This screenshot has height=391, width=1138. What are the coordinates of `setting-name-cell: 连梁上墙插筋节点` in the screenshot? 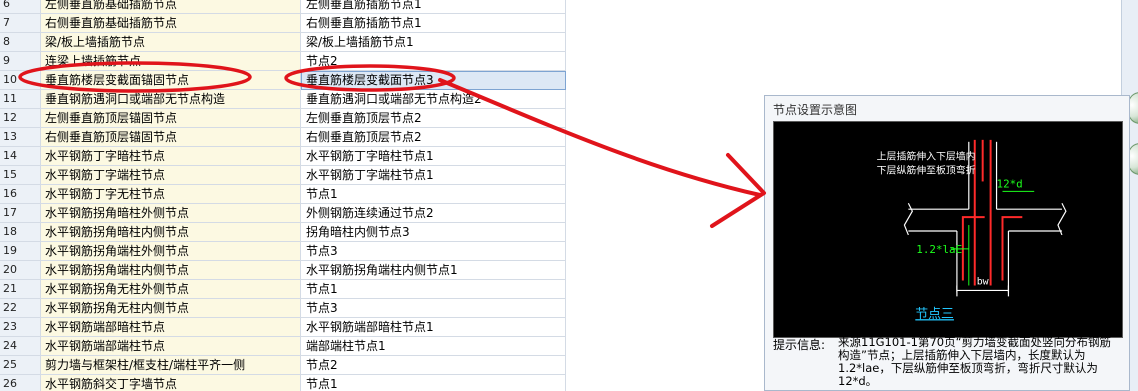 It's located at (171, 61).